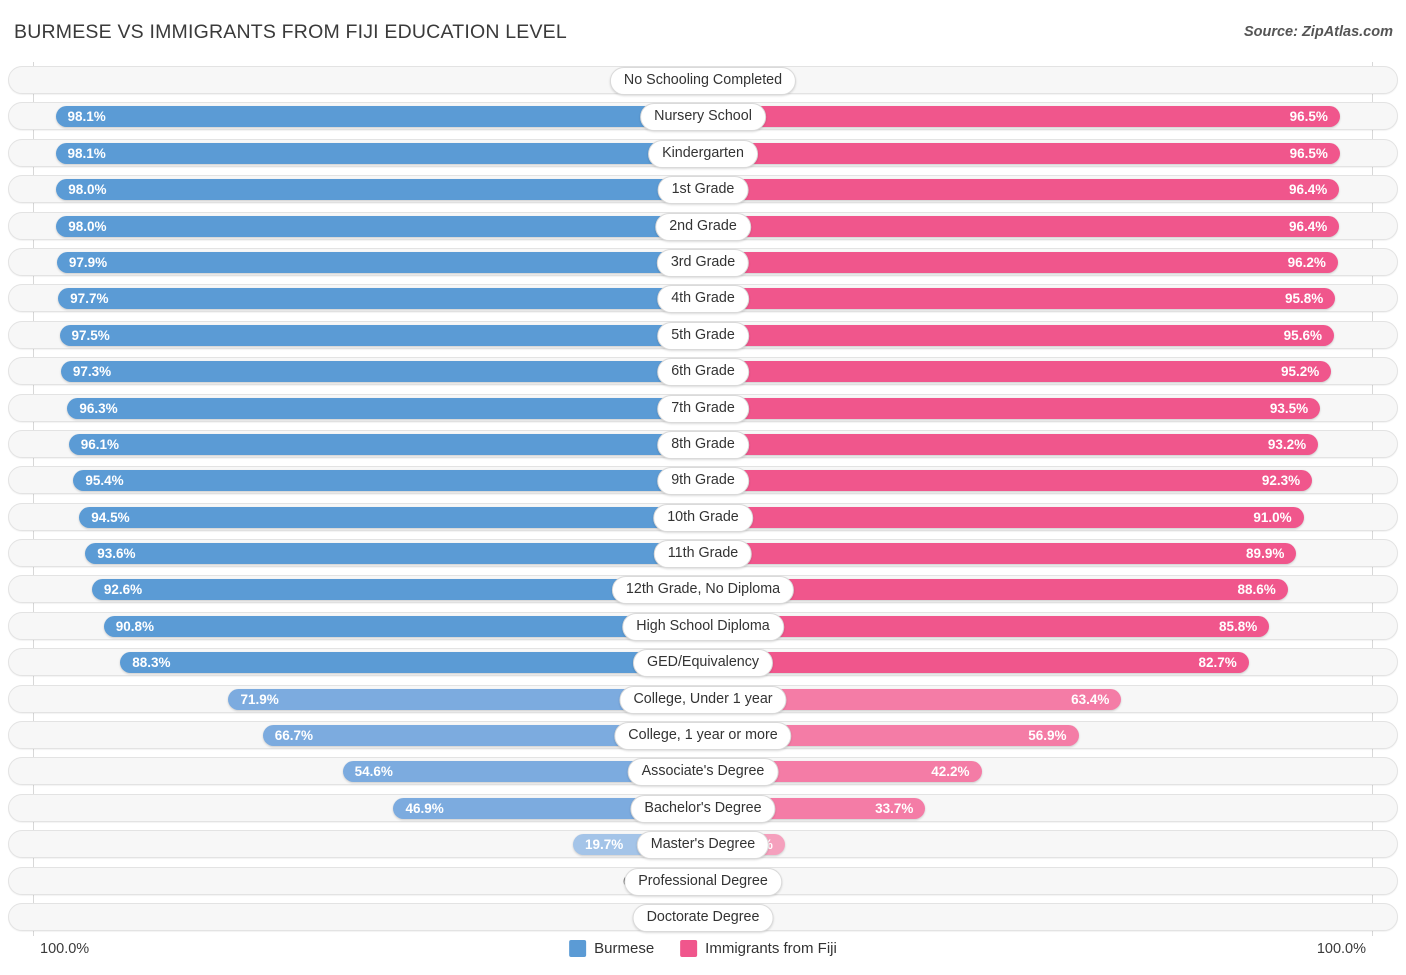  What do you see at coordinates (1302, 335) in the screenshot?
I see `bar-value-immigrants-from-fiji: 95.6%` at bounding box center [1302, 335].